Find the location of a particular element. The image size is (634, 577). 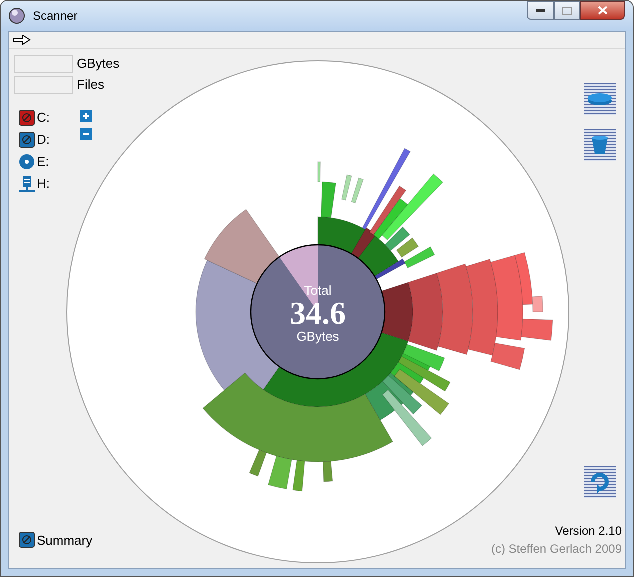

drive-label: D: is located at coordinates (43, 140).